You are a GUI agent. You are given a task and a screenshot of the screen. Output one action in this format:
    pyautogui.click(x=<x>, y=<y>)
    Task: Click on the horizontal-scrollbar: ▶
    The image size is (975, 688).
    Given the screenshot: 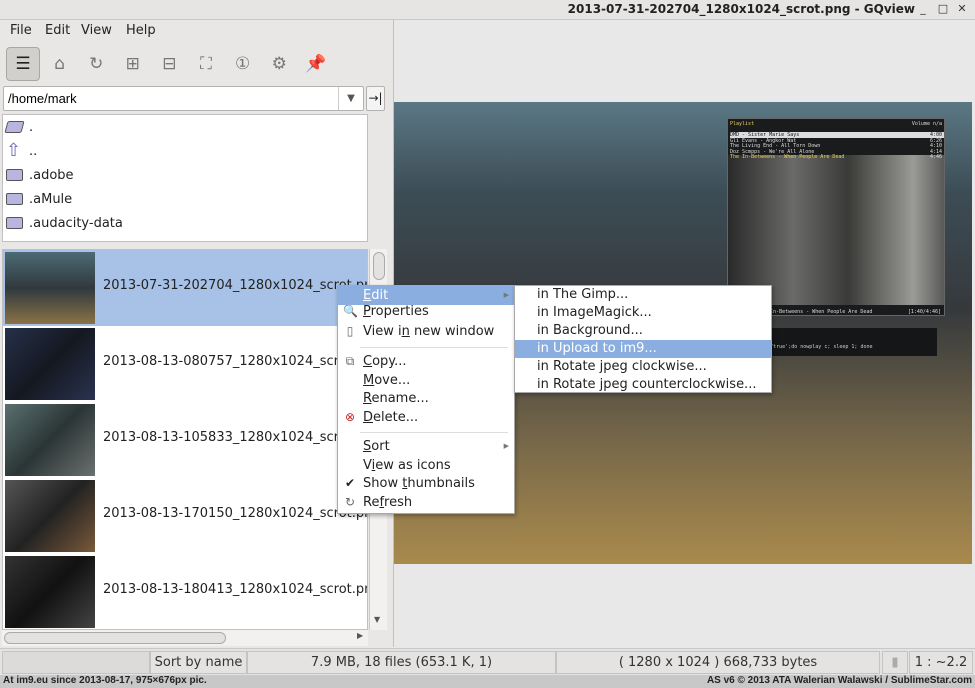 What is the action you would take?
    pyautogui.click(x=185, y=638)
    